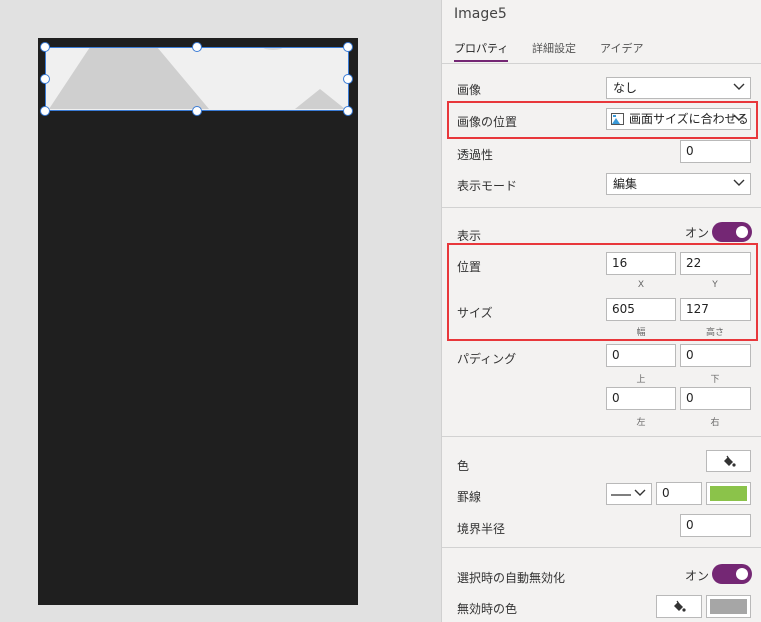  I want to click on transparency-input: 0, so click(715, 151).